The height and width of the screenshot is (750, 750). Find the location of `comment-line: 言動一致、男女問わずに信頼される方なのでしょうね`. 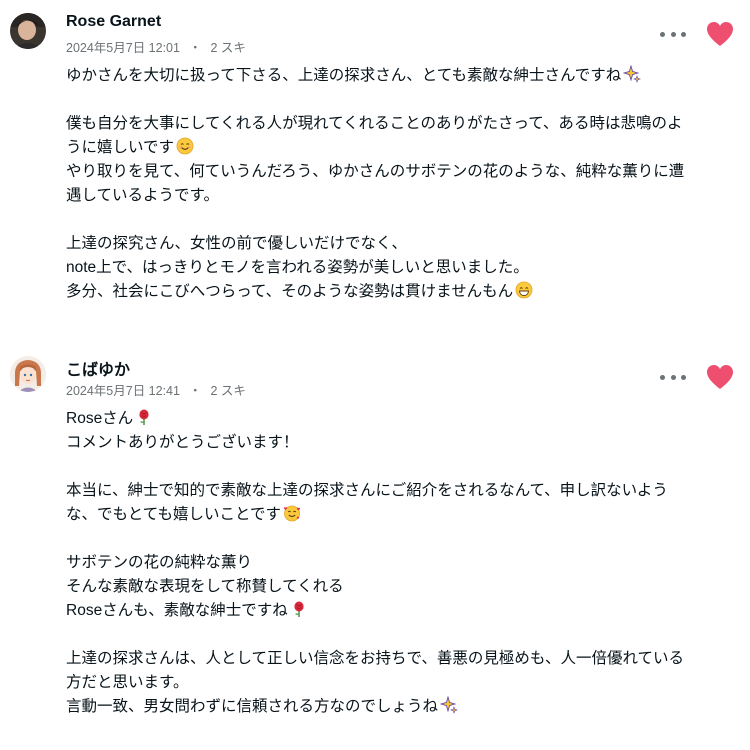

comment-line: 言動一致、男女問わずに信頼される方なのでしょうね is located at coordinates (401, 707).